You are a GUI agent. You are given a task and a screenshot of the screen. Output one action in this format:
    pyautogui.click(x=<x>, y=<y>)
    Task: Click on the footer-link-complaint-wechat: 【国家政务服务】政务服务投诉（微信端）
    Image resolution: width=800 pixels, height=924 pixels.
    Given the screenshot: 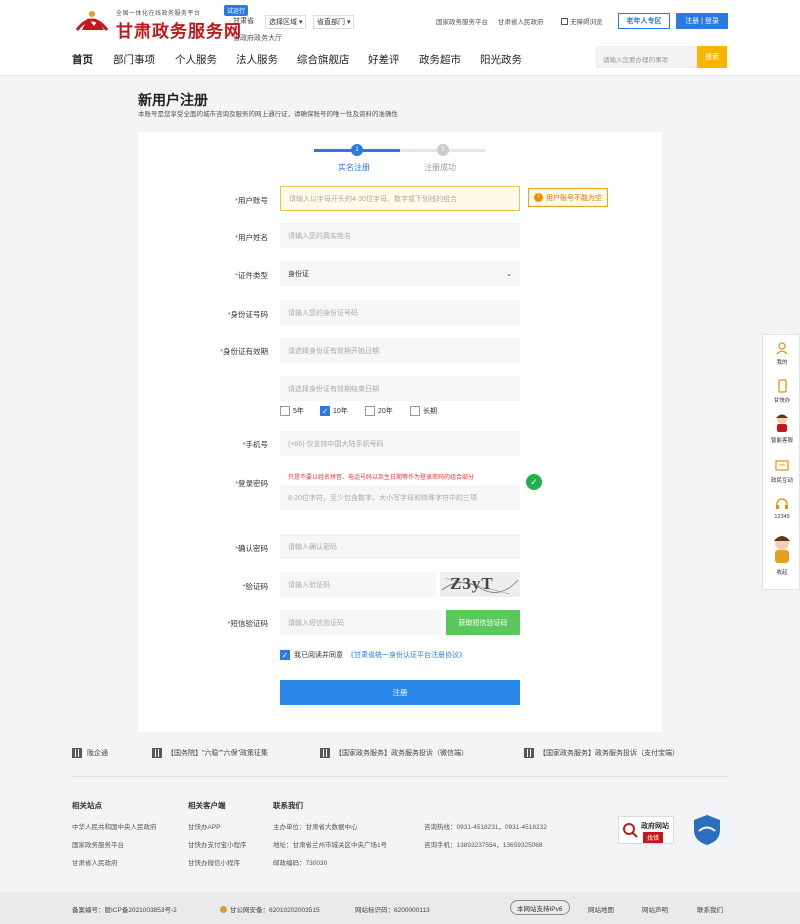 What is the action you would take?
    pyautogui.click(x=394, y=753)
    